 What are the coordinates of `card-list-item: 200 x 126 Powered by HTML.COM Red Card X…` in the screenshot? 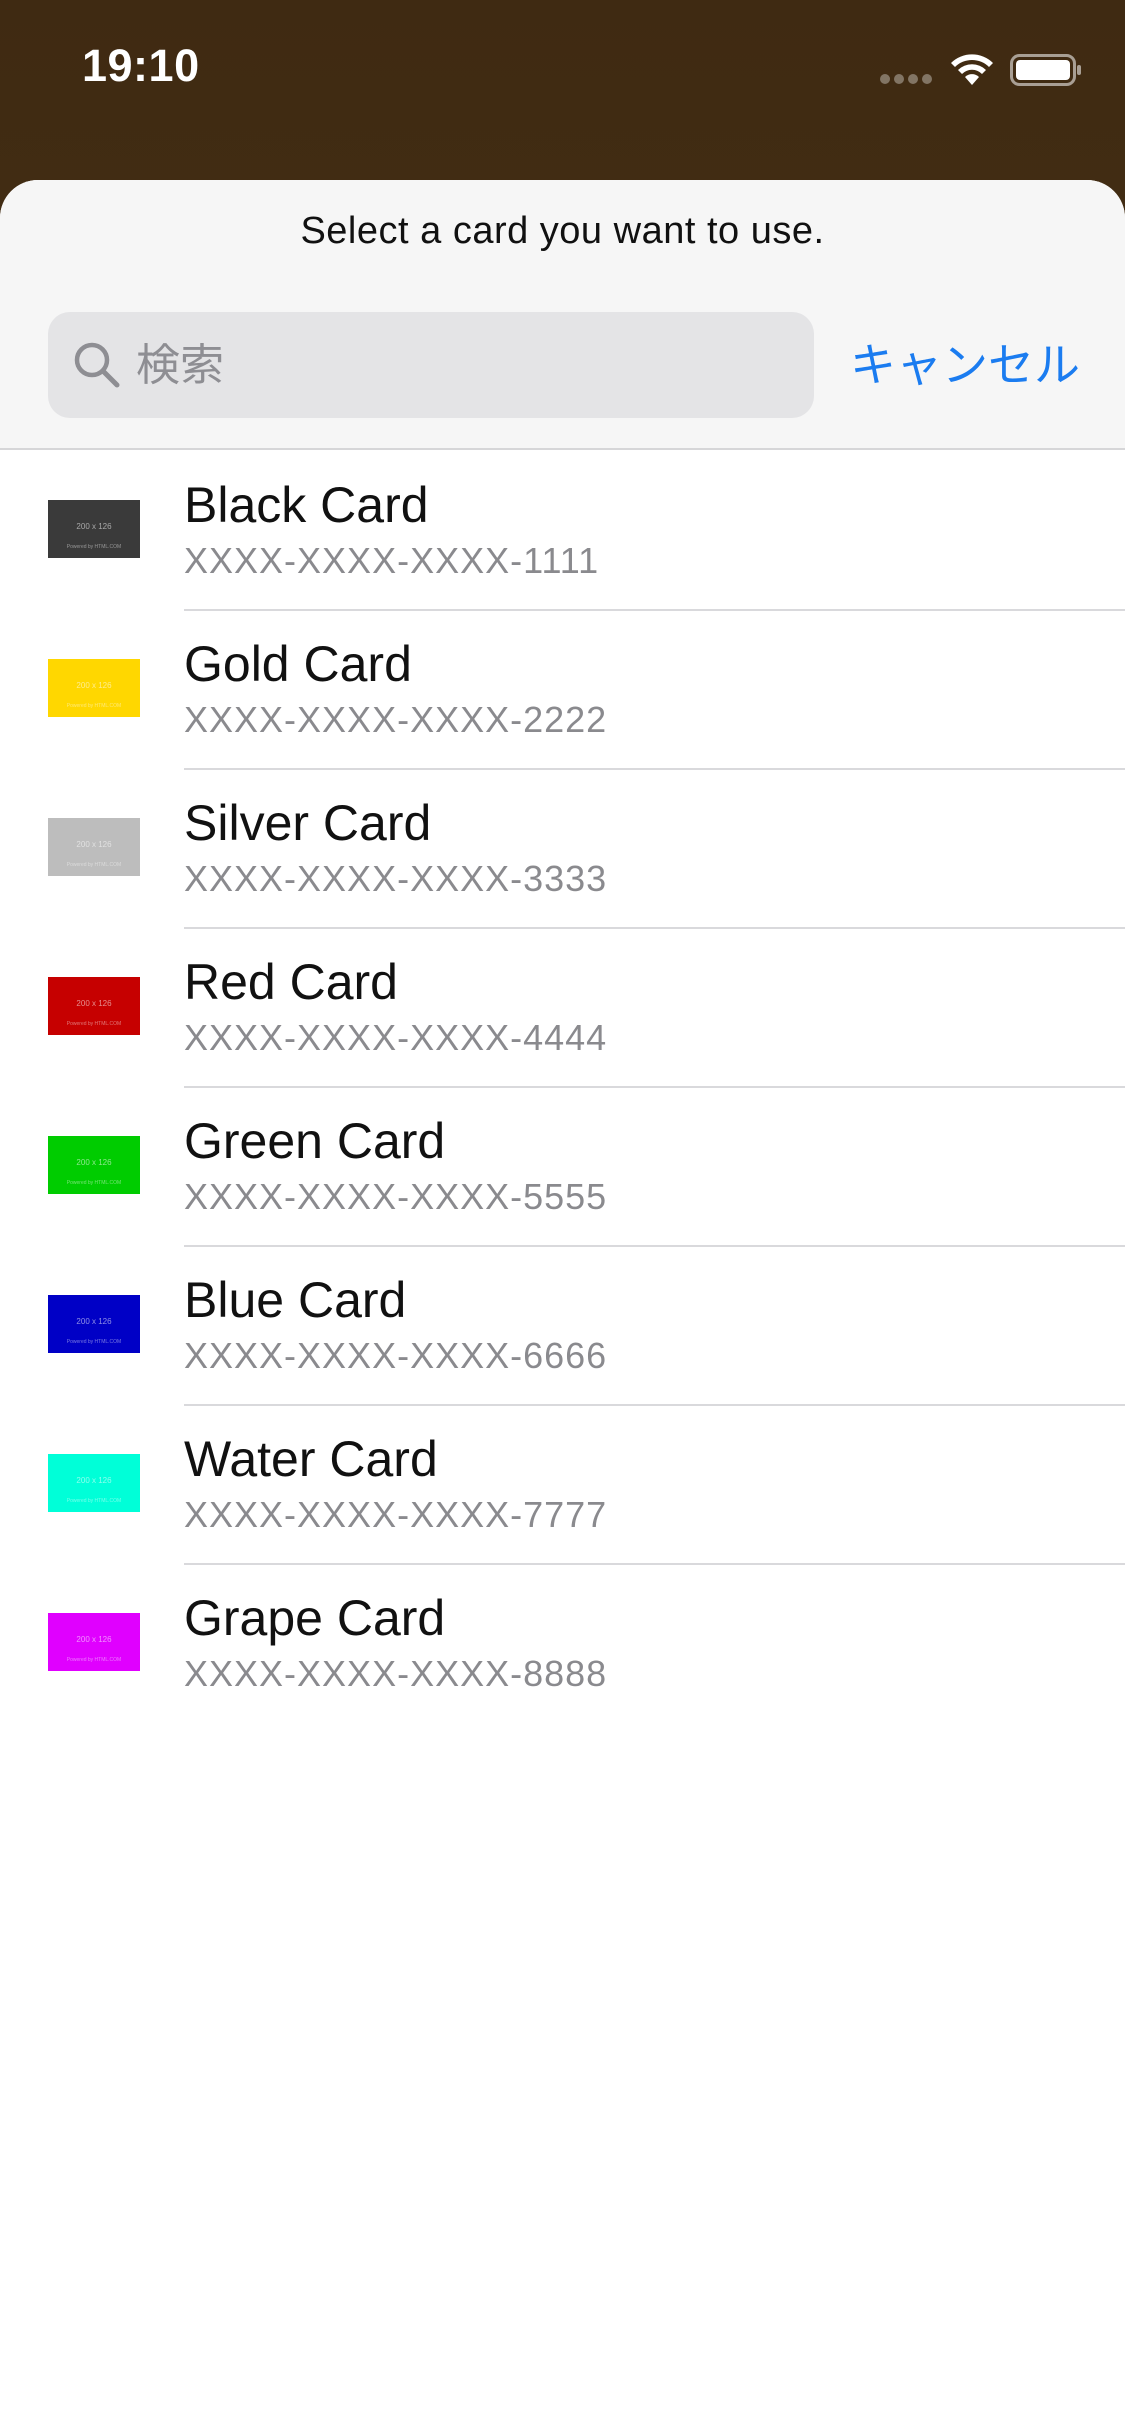 It's located at (562, 1008).